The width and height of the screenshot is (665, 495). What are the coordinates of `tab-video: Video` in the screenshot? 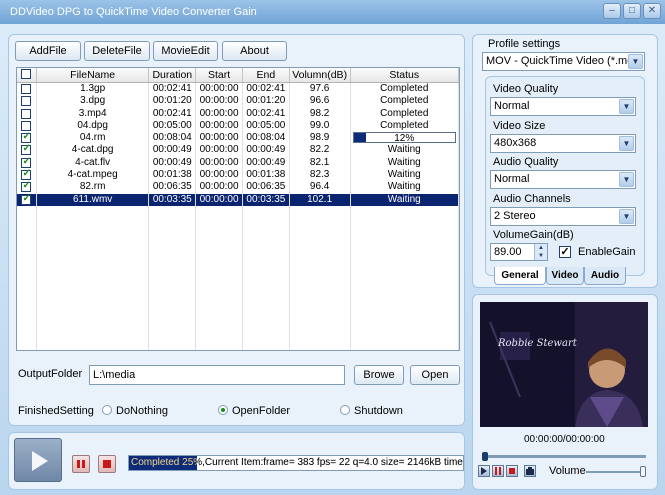 It's located at (565, 276).